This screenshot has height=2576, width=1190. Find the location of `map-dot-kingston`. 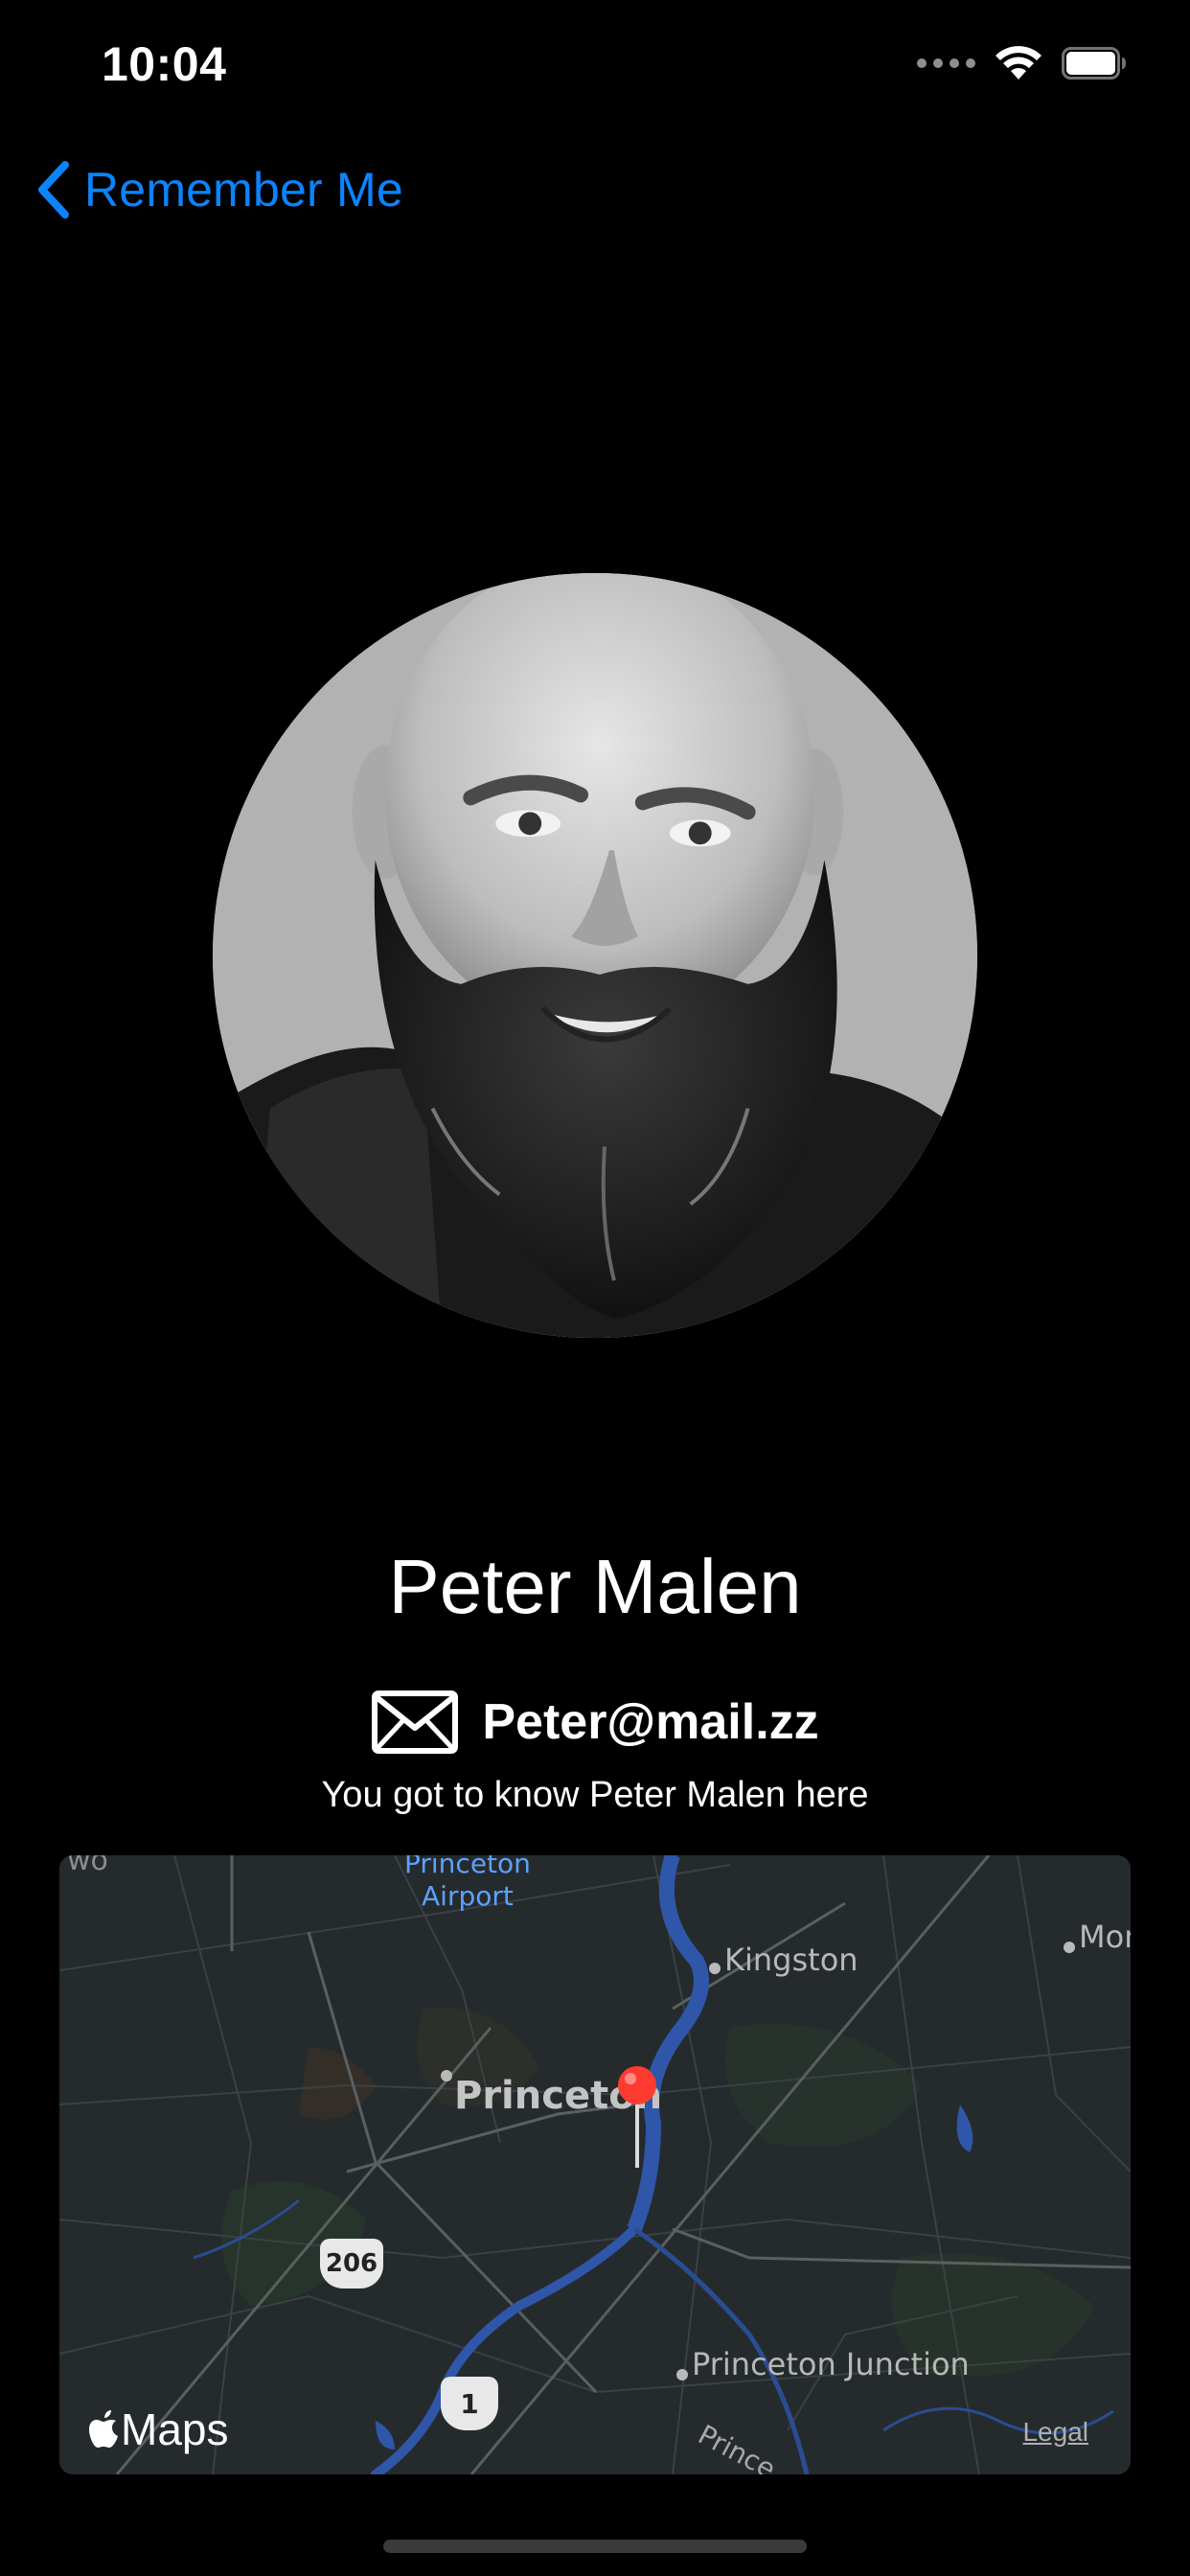

map-dot-kingston is located at coordinates (715, 1968).